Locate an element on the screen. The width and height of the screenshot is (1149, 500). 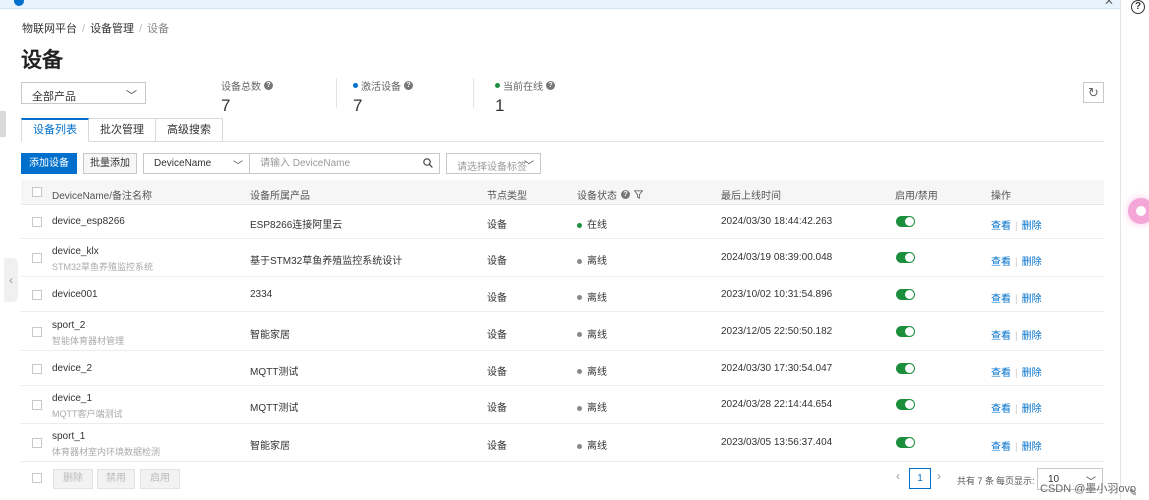
edit-icon: ✎ is located at coordinates (1133, 493).